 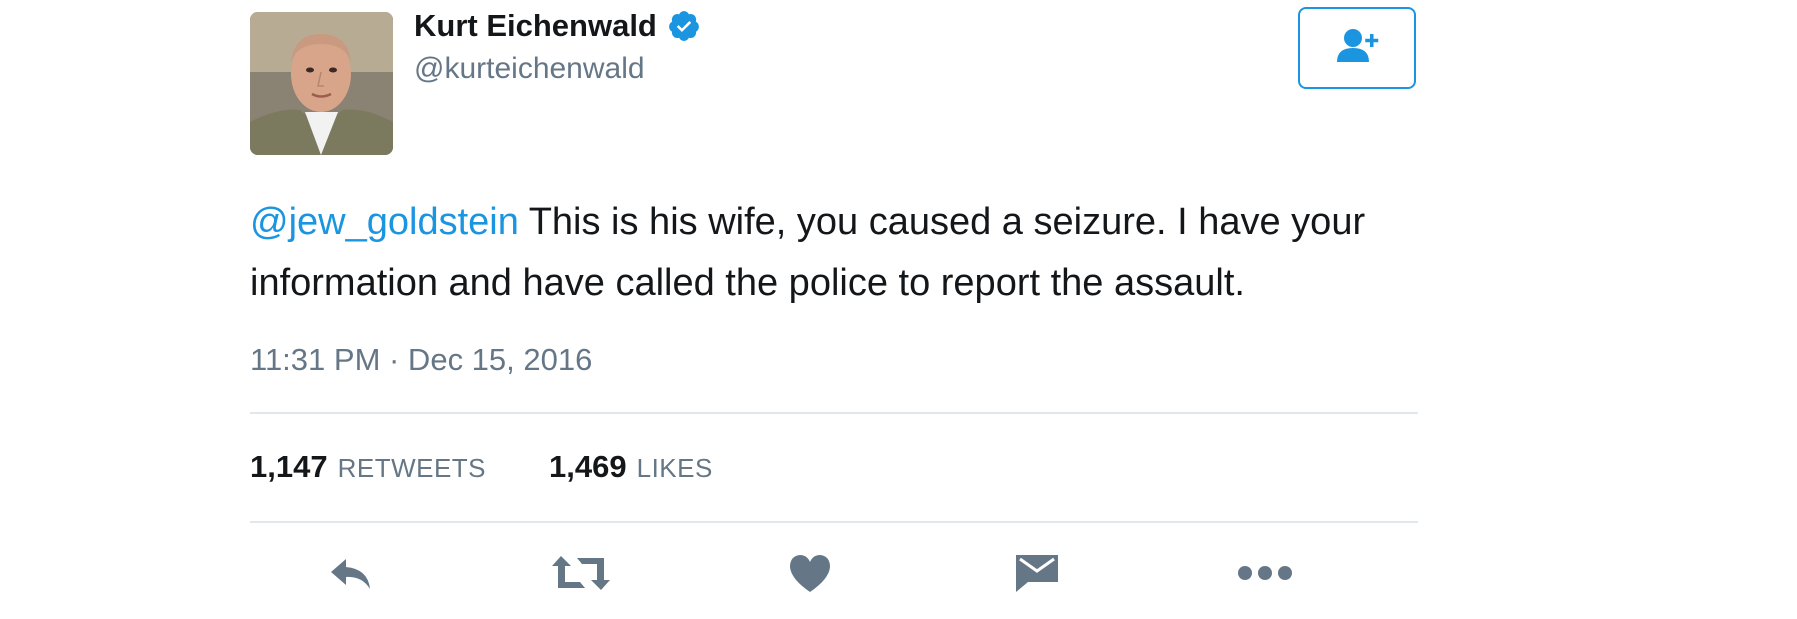 I want to click on tweet-stats: 1,147 RETWEETS 1,469 LIKES, so click(x=513, y=467).